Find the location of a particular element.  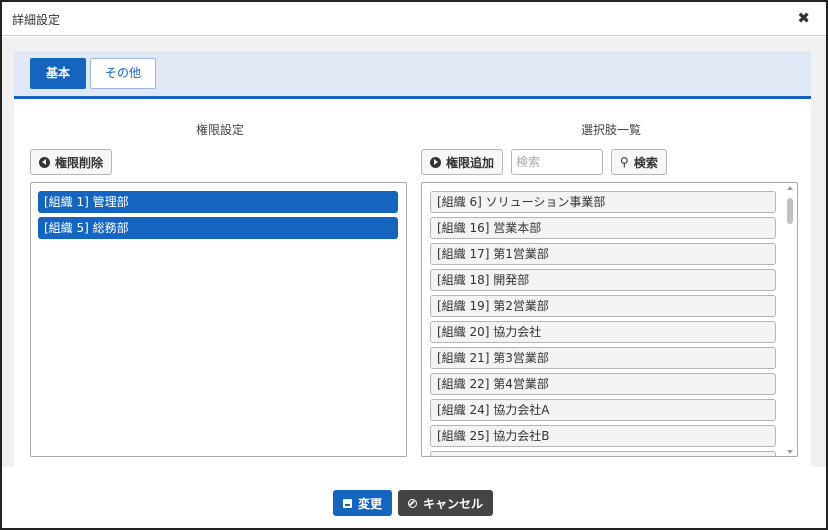

list-item: [組織 25] 協力会社B is located at coordinates (603, 436).